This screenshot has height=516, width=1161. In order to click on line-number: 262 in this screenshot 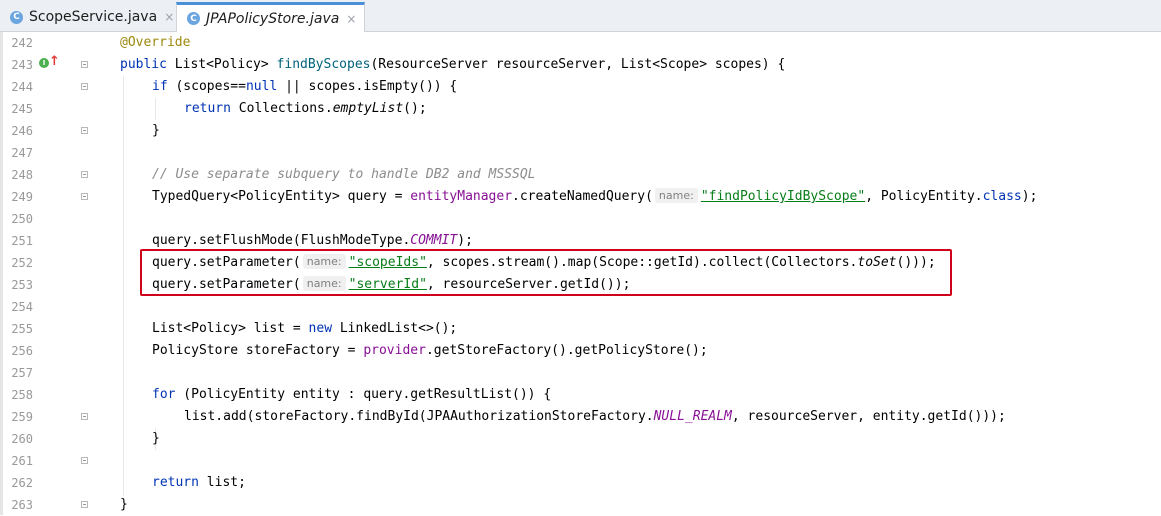, I will do `click(22, 483)`.